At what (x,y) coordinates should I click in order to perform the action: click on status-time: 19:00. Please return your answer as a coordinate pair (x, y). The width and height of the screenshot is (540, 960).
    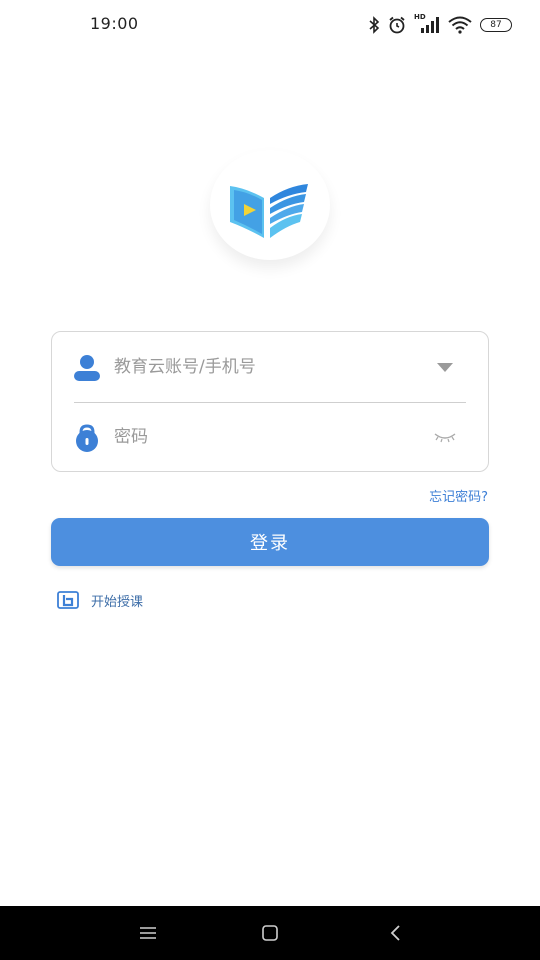
    Looking at the image, I should click on (114, 23).